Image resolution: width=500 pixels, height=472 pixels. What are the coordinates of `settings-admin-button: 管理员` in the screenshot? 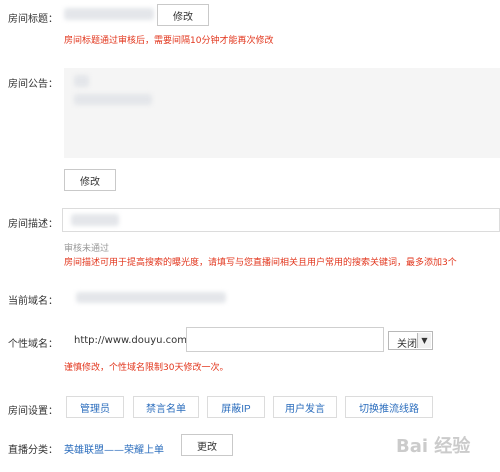 It's located at (95, 407).